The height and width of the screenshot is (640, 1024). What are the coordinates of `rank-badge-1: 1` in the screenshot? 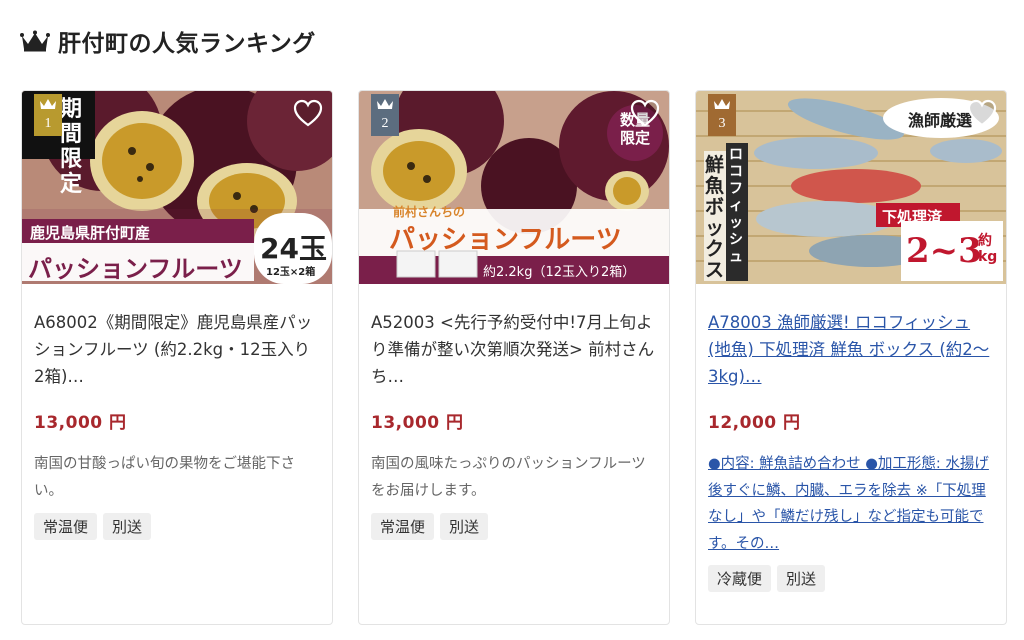 It's located at (48, 115).